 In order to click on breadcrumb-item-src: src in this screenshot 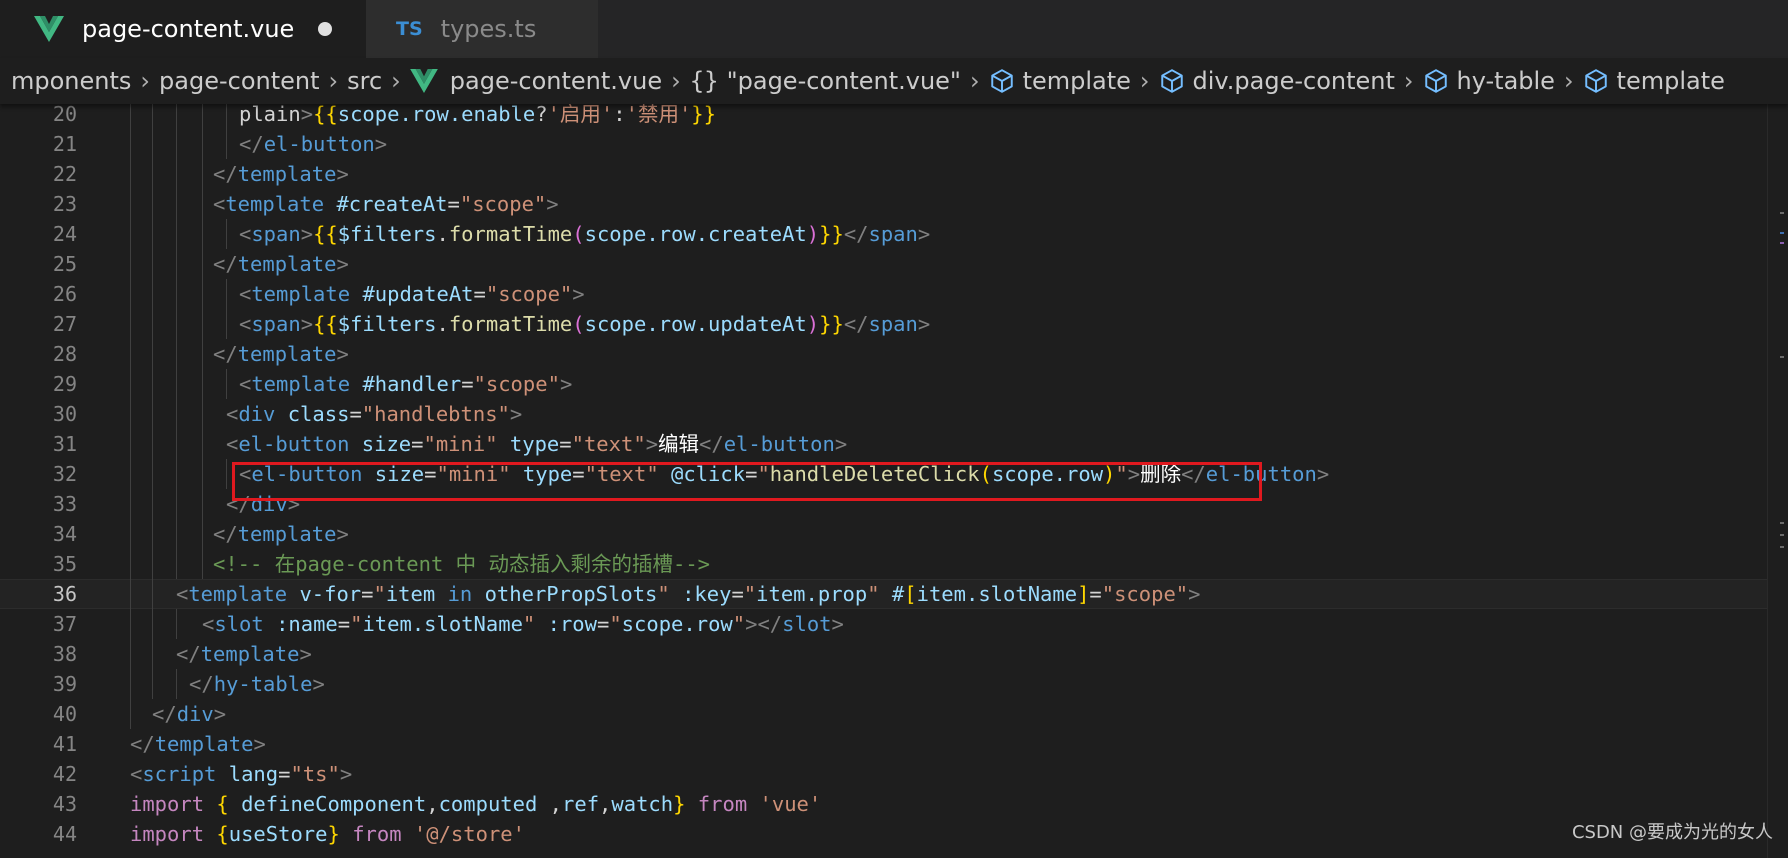, I will do `click(364, 81)`.